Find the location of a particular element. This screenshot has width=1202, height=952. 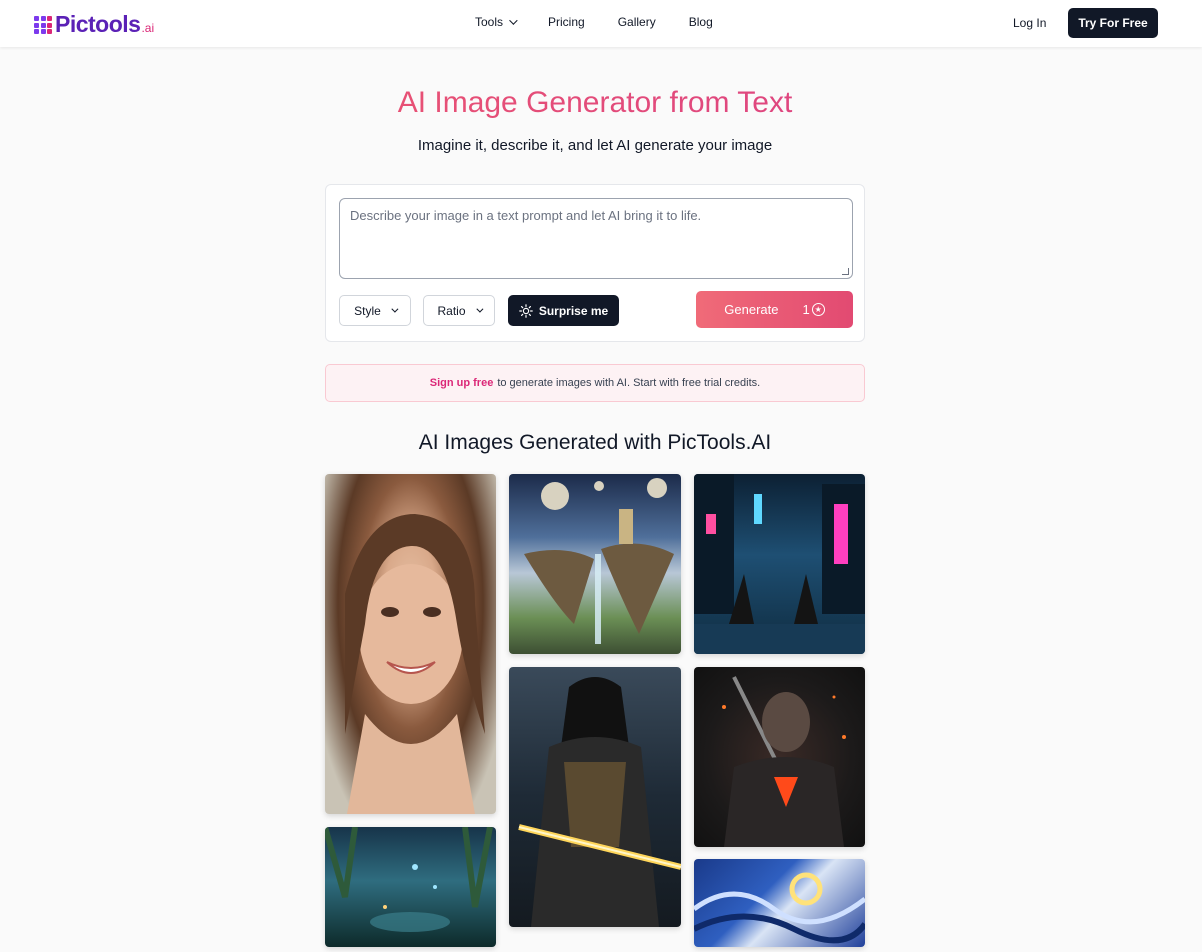

gallery-image-glowing-jungle is located at coordinates (410, 887).